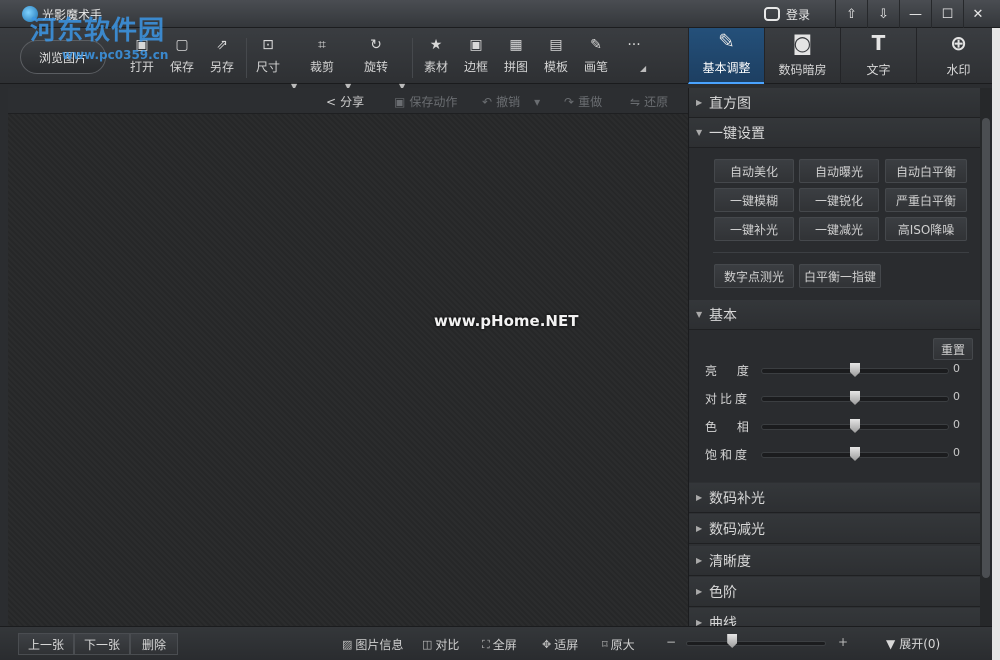  I want to click on scrollbar-thumb, so click(986, 348).